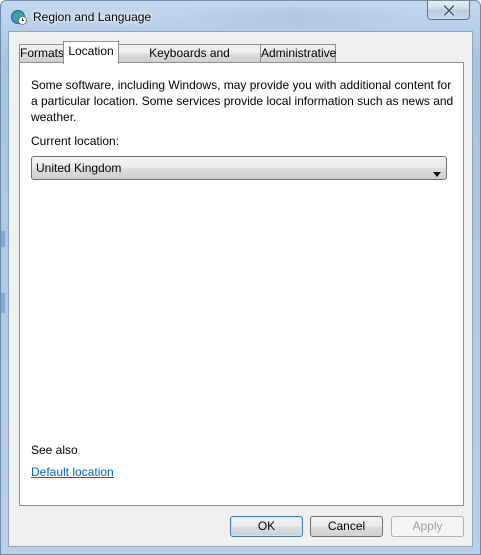  What do you see at coordinates (240, 17) in the screenshot?
I see `title-bar: Region and Language` at bounding box center [240, 17].